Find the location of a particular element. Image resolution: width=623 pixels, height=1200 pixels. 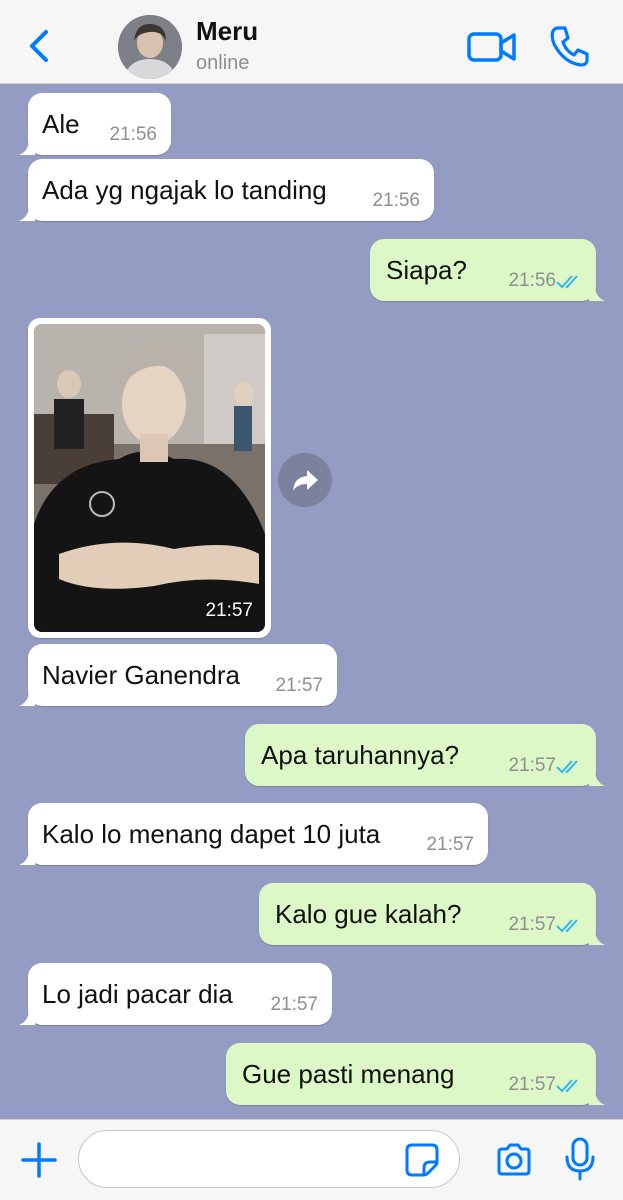

message-bubble-outgoing: Apa taruhannya? 21:57 is located at coordinates (425, 755).